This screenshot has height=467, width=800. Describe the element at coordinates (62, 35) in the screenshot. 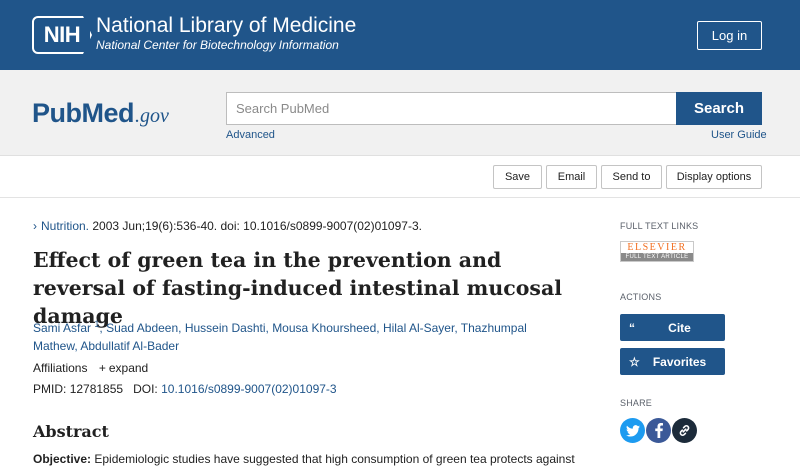

I see `nih-logo: NIH` at that location.